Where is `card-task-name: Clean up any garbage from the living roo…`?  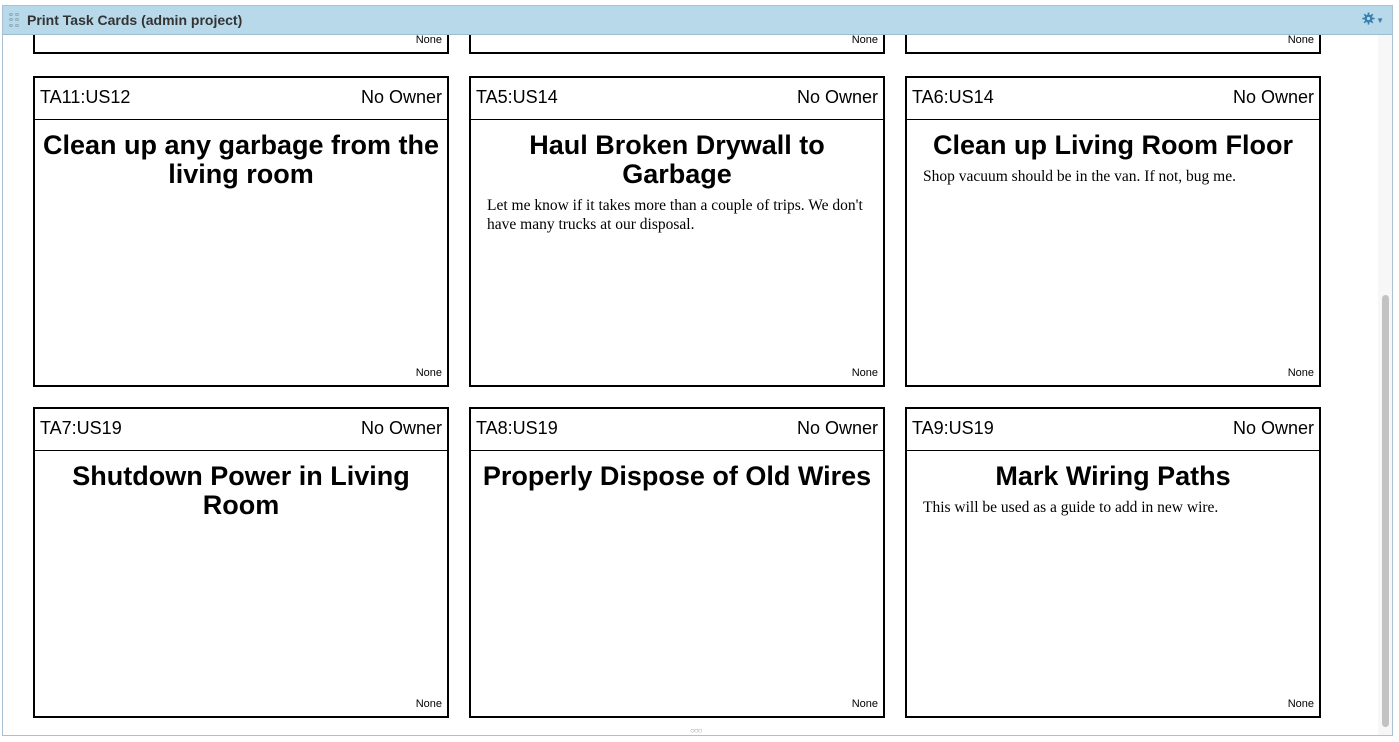
card-task-name: Clean up any garbage from the living roo… is located at coordinates (241, 159).